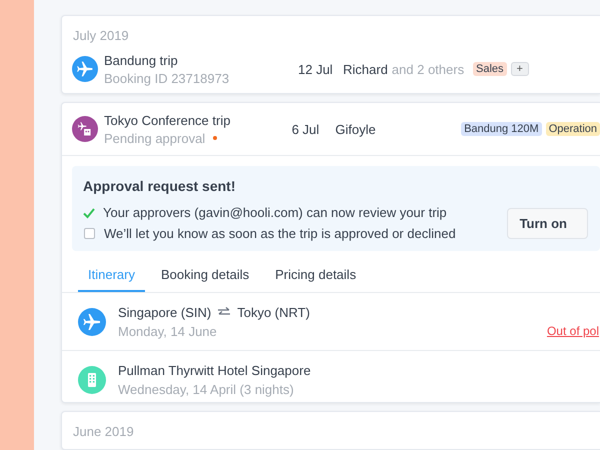 The width and height of the screenshot is (600, 450). Describe the element at coordinates (168, 331) in the screenshot. I see `flight-date: Monday, 14 June` at that location.